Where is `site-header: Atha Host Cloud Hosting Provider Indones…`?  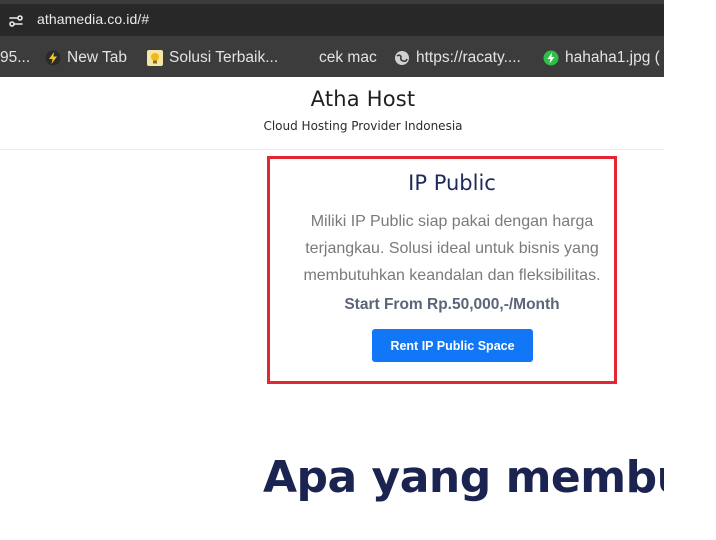 site-header: Atha Host Cloud Hosting Provider Indones… is located at coordinates (332, 113).